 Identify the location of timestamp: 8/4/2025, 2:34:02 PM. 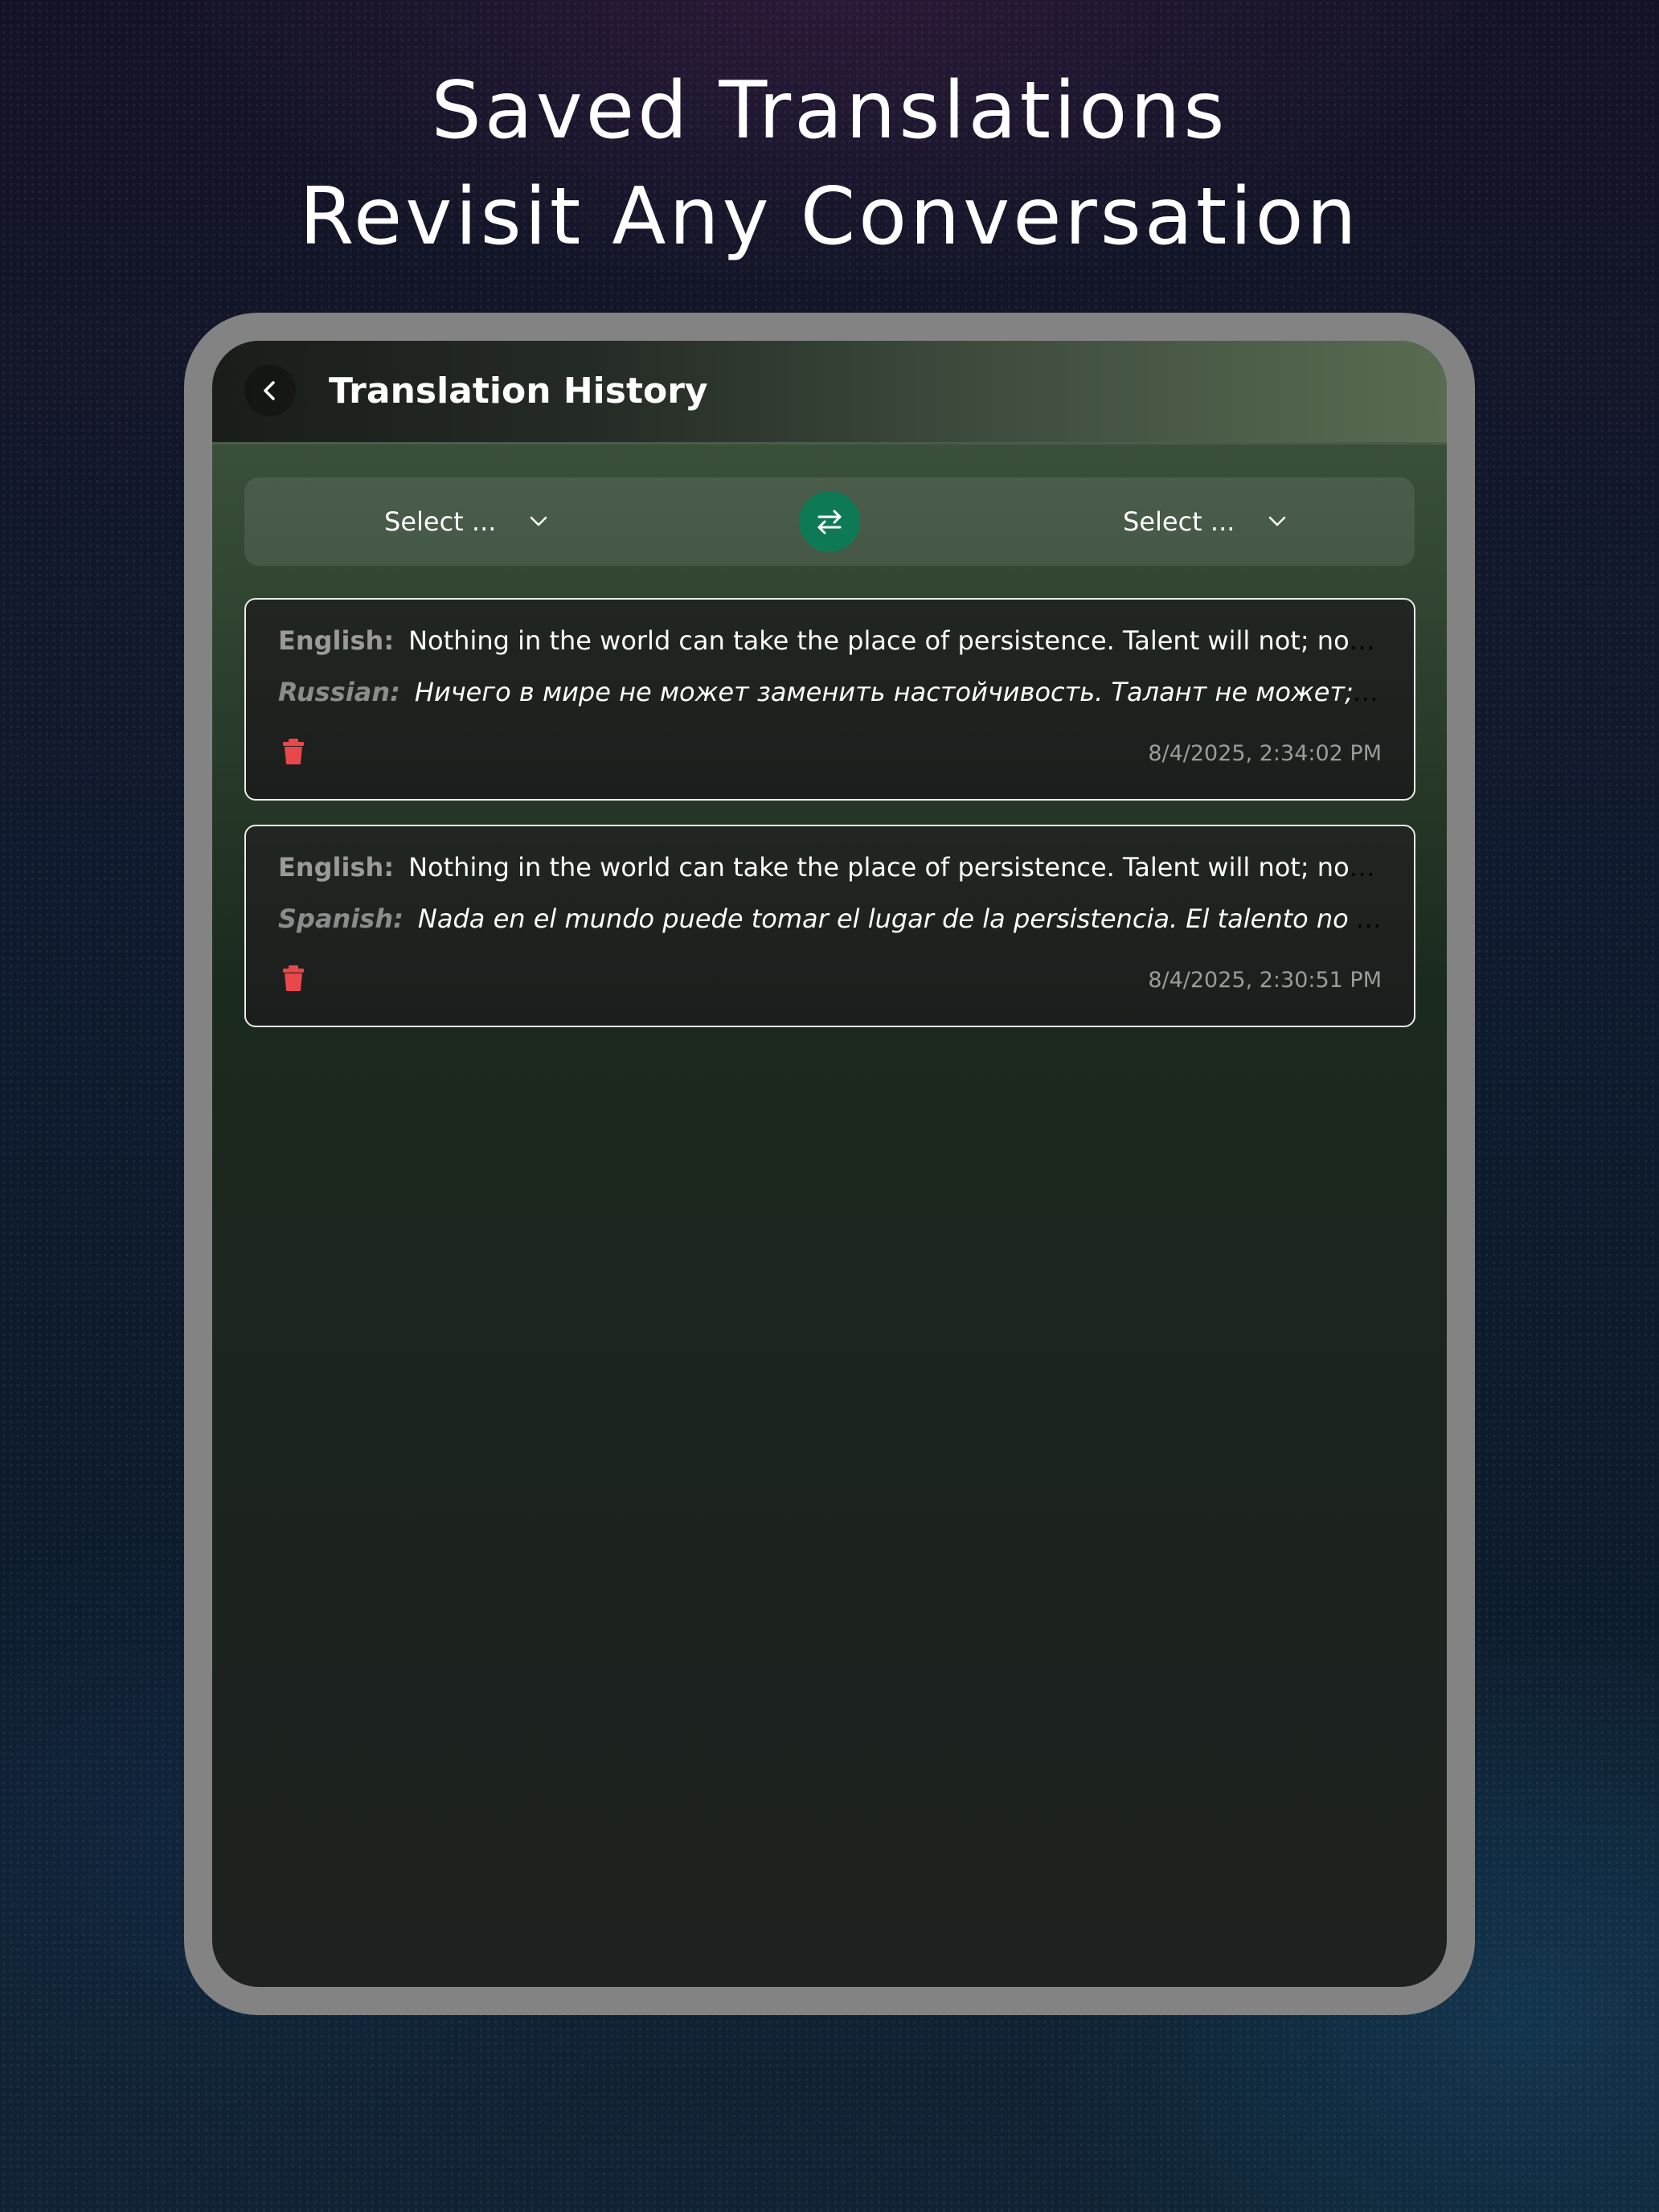
(1265, 753).